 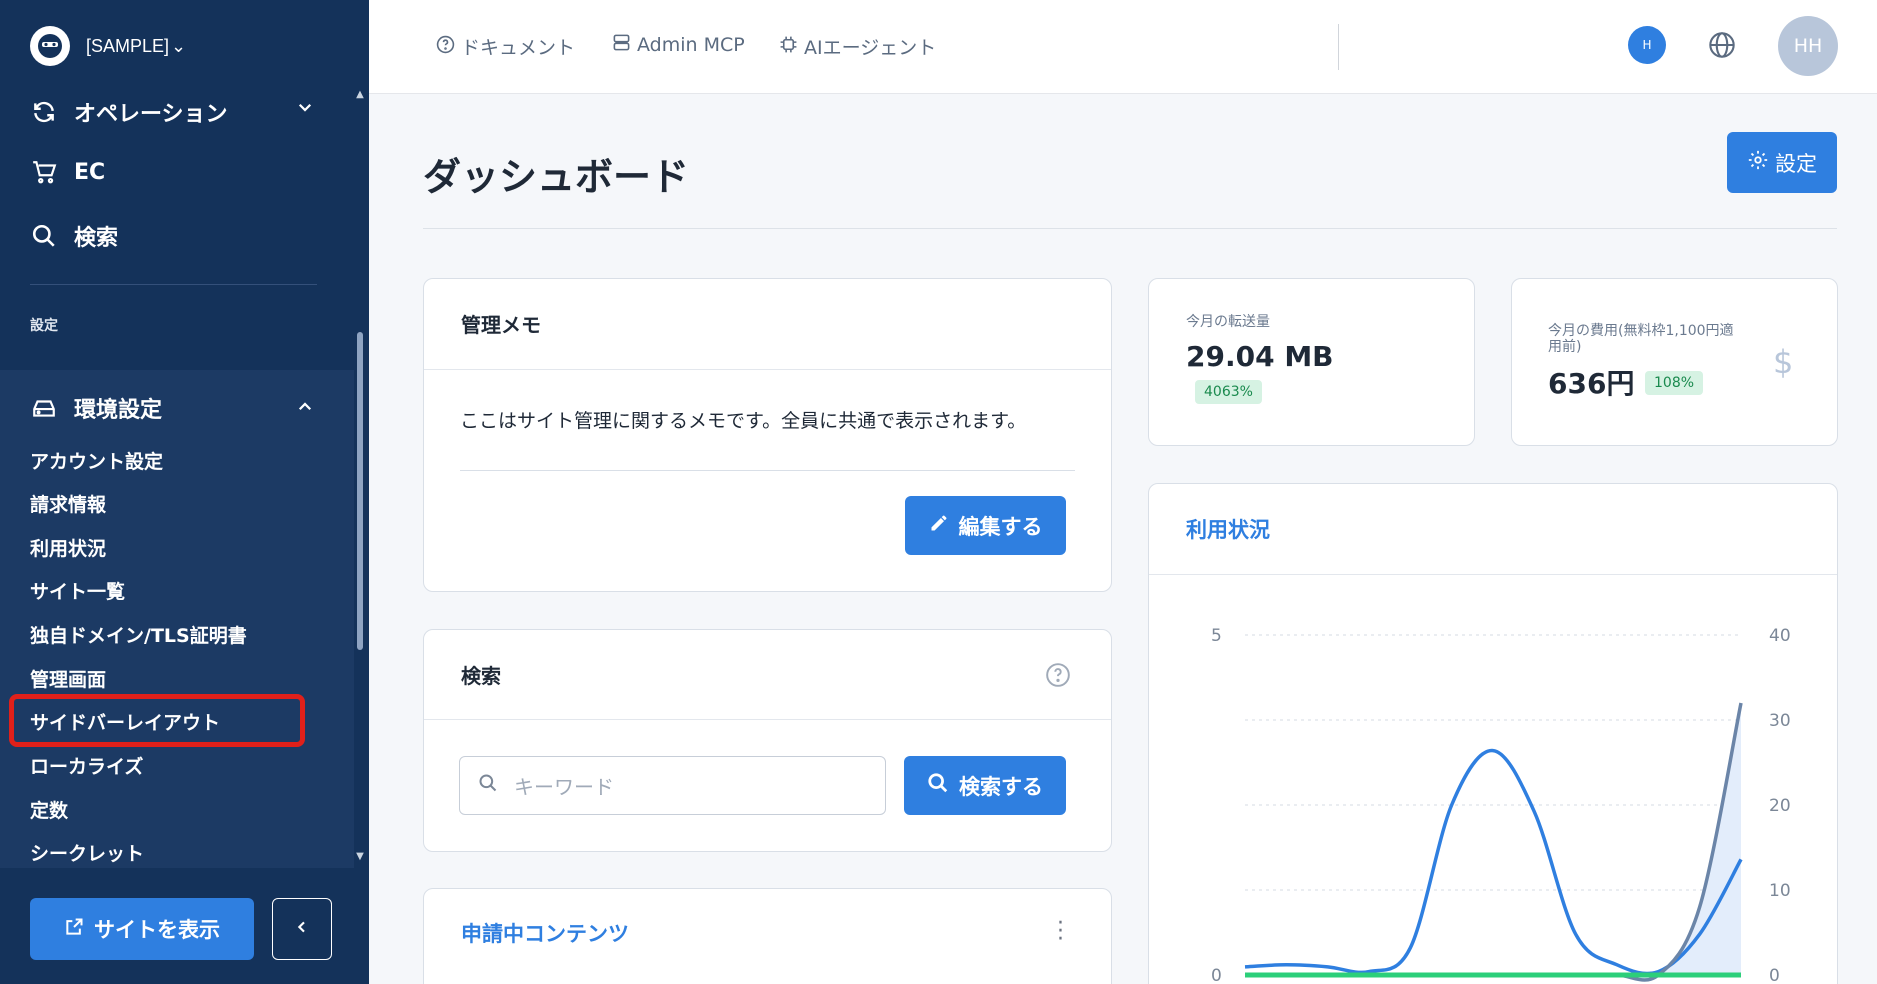 I want to click on collapse-sidebar-button, so click(x=302, y=929).